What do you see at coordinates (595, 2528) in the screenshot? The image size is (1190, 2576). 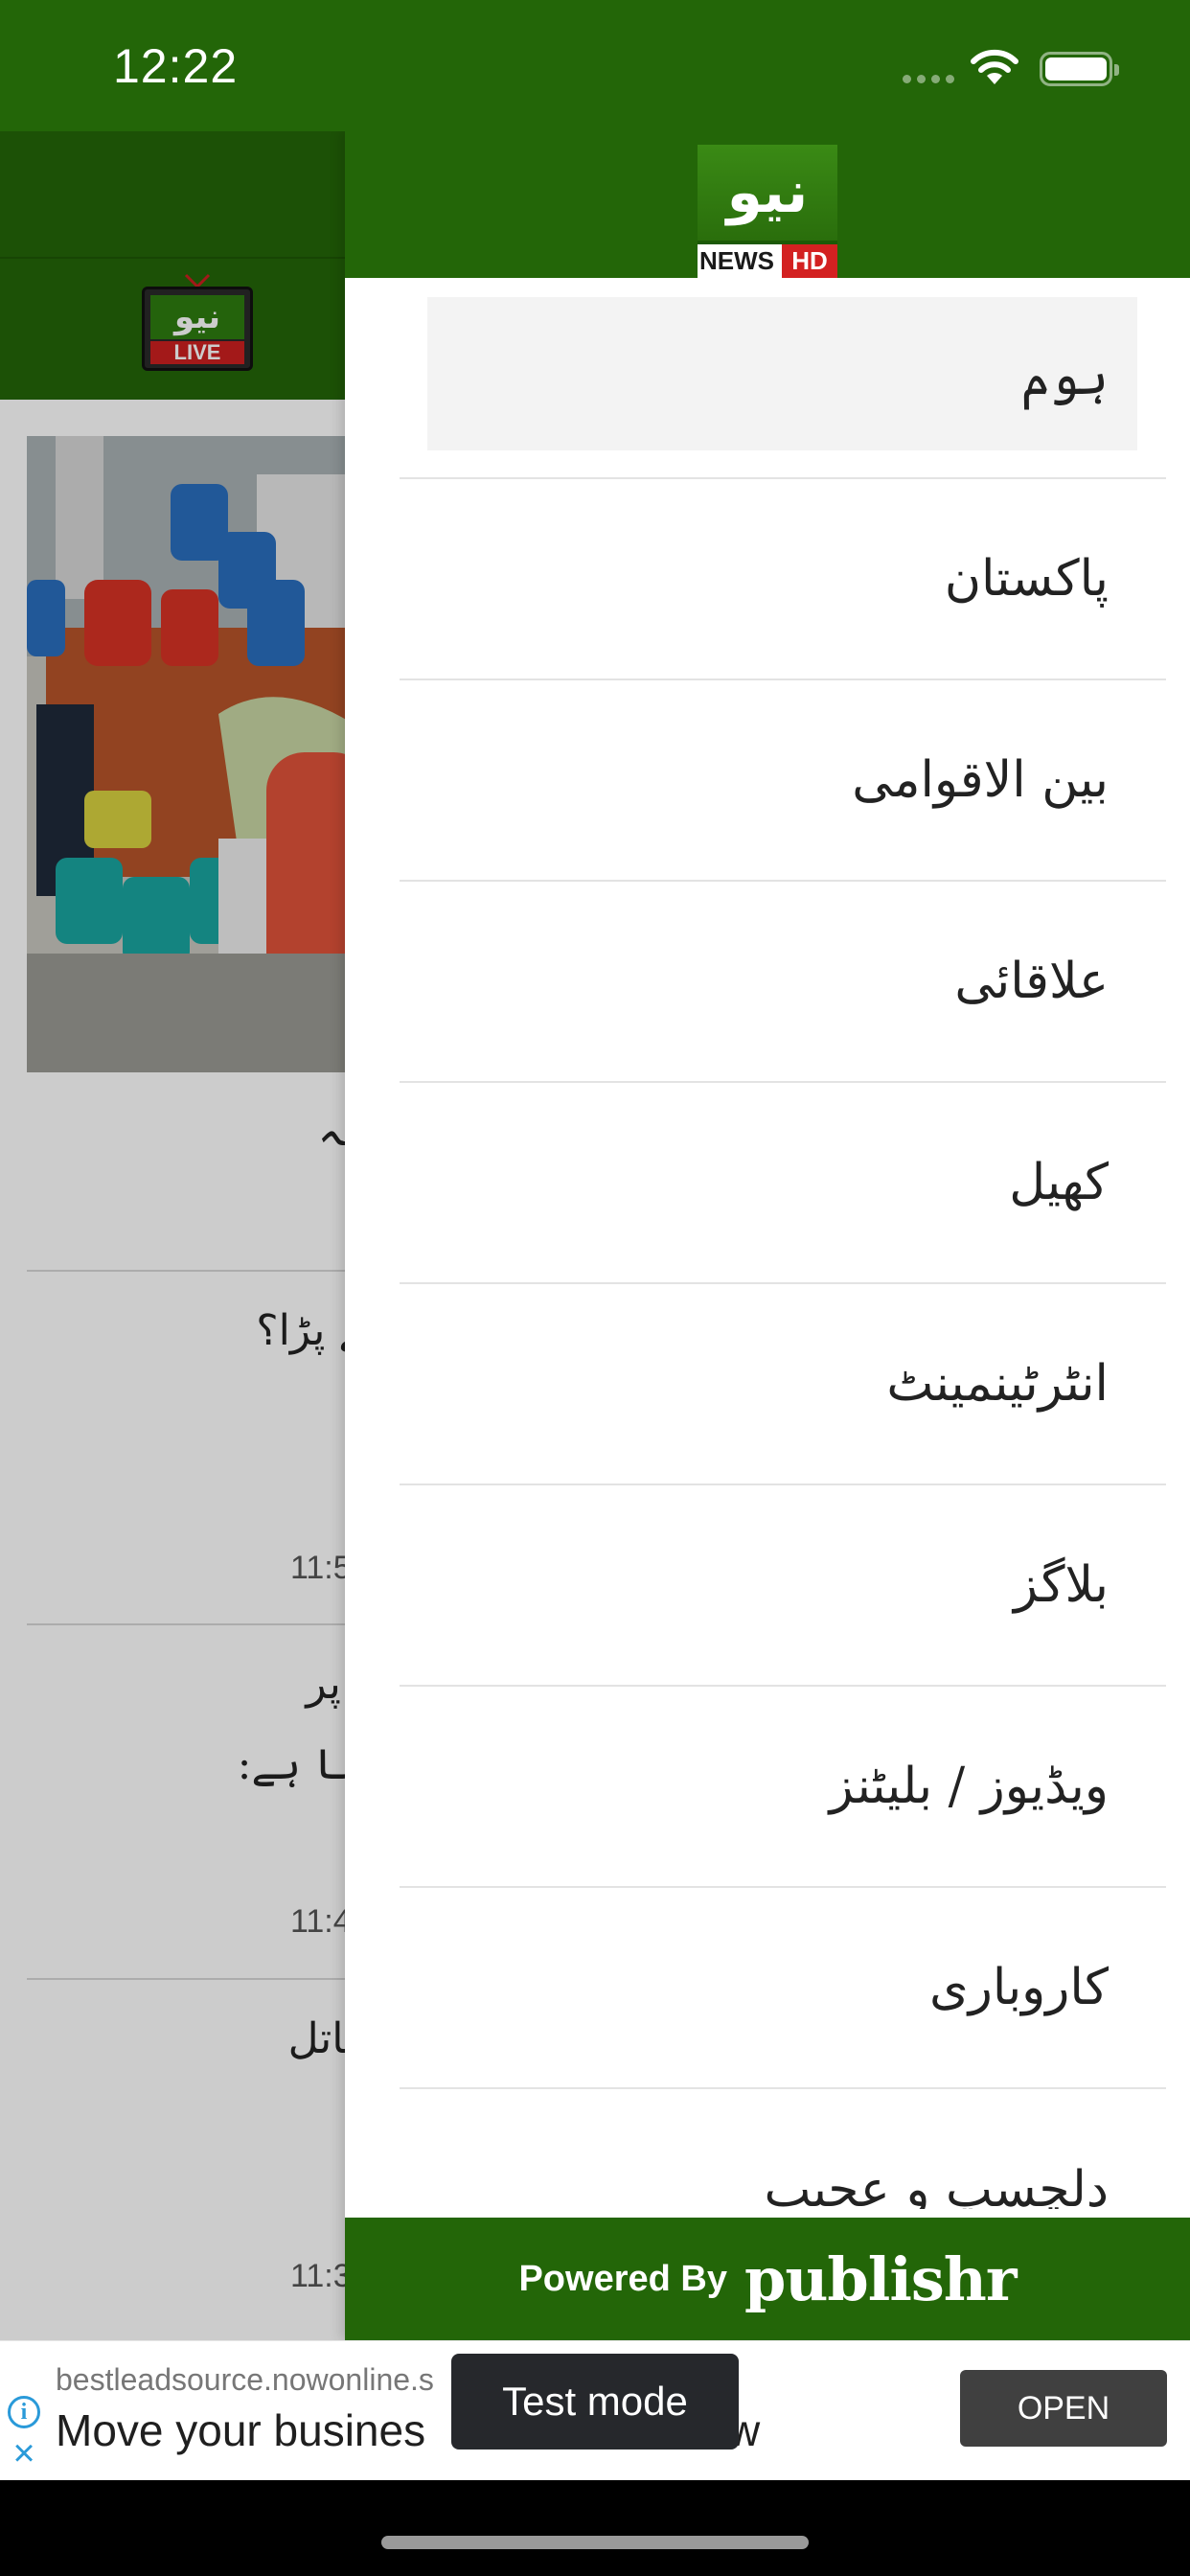 I see `home-indicator-area` at bounding box center [595, 2528].